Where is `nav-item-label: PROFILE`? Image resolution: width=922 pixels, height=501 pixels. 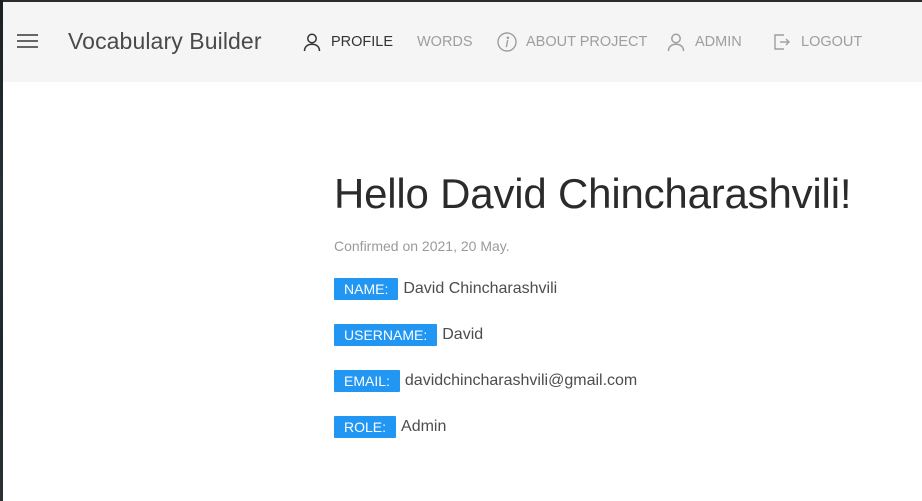 nav-item-label: PROFILE is located at coordinates (362, 42).